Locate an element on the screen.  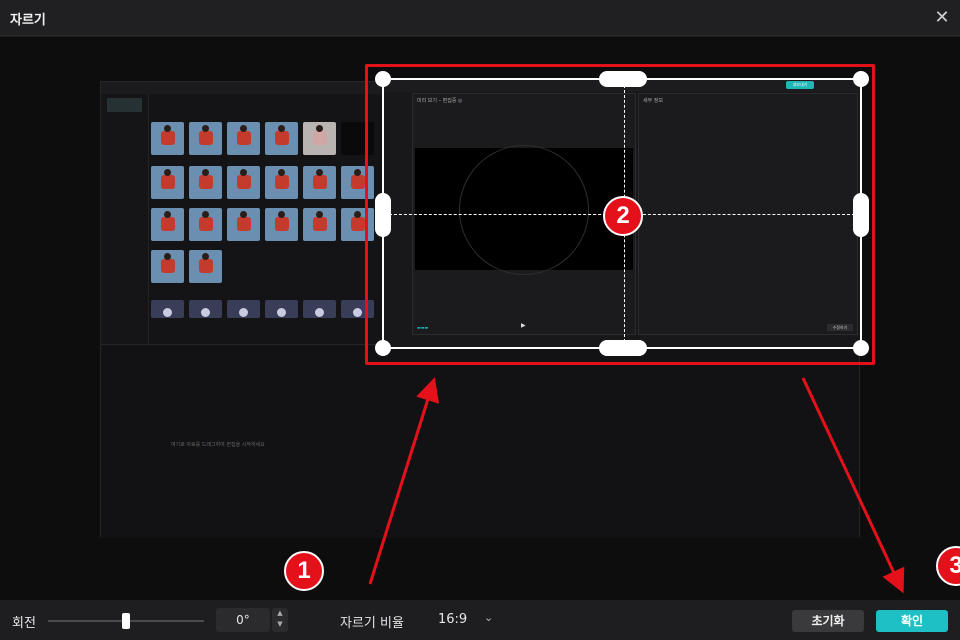
annotation-step-2: 2 is located at coordinates (623, 216).